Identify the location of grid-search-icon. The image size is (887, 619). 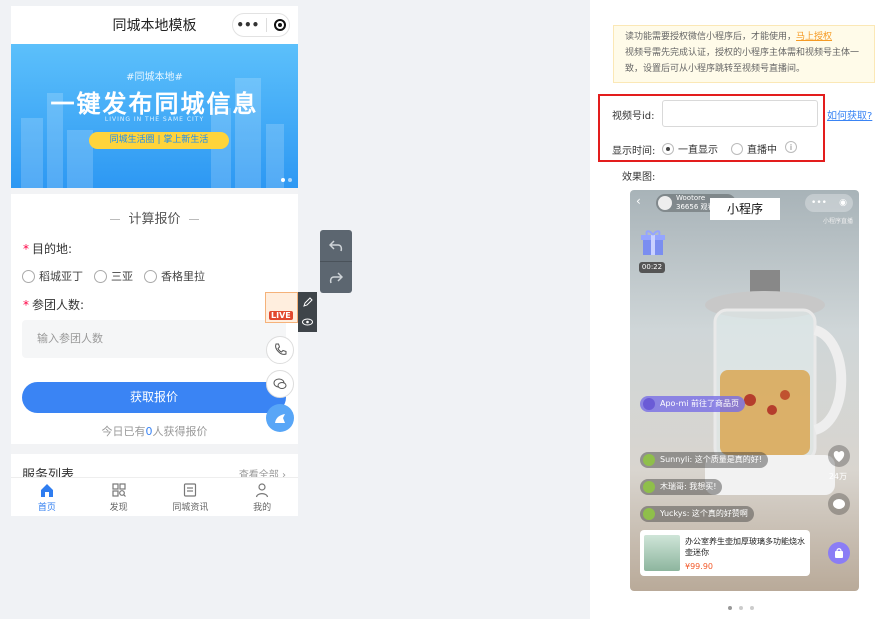
(119, 489).